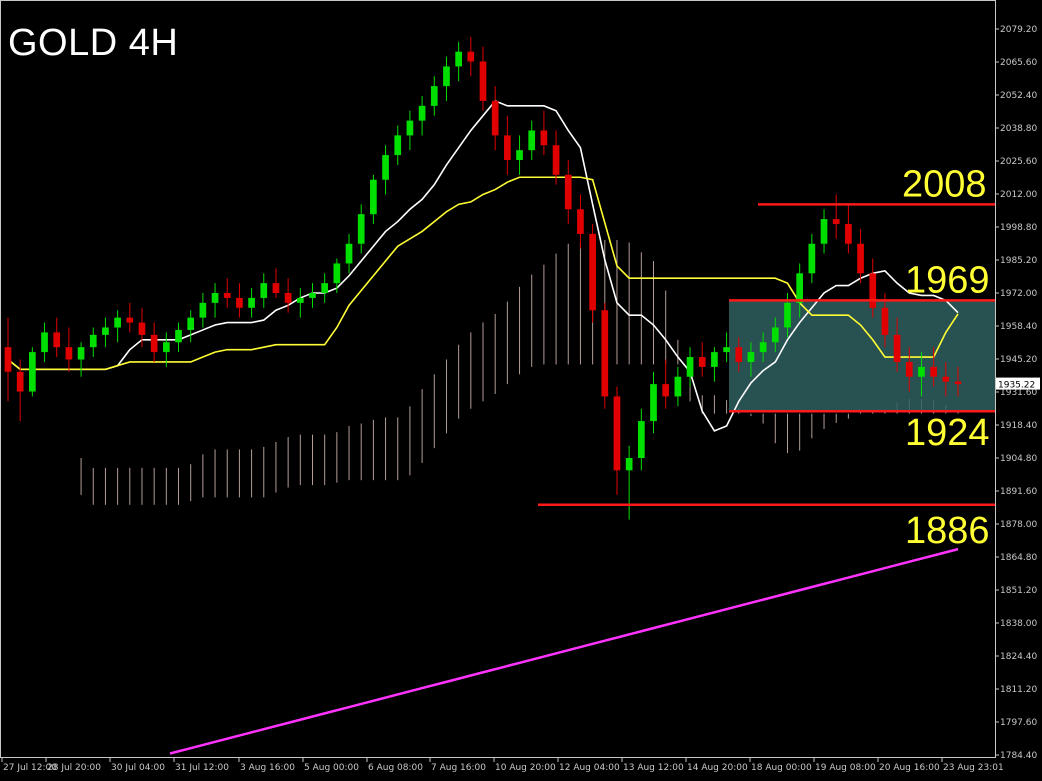  Describe the element at coordinates (947, 531) in the screenshot. I see `level-label: 1886` at that location.